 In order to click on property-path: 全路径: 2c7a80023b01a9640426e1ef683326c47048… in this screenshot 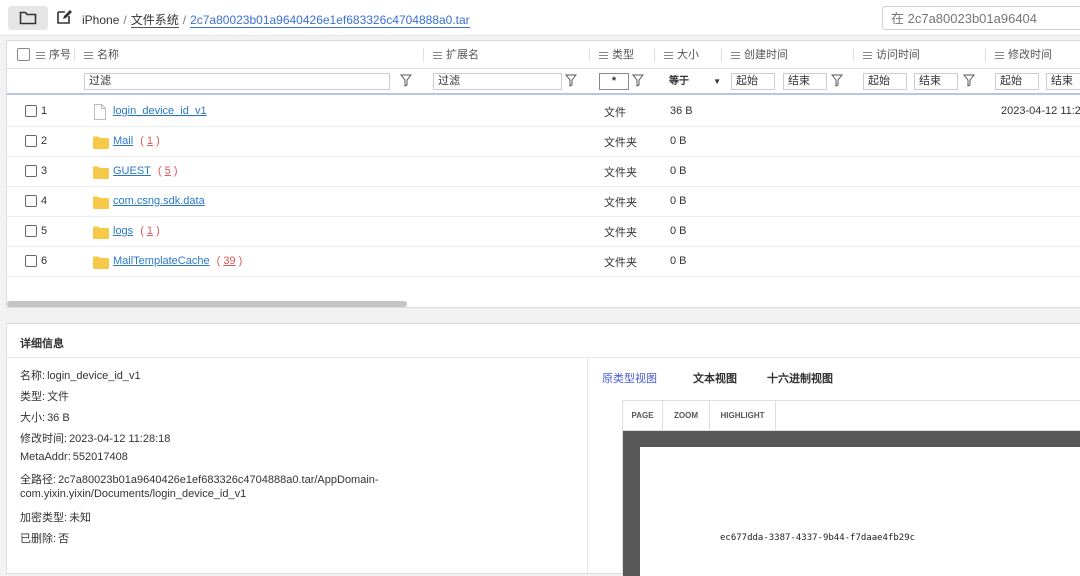, I will do `click(199, 480)`.